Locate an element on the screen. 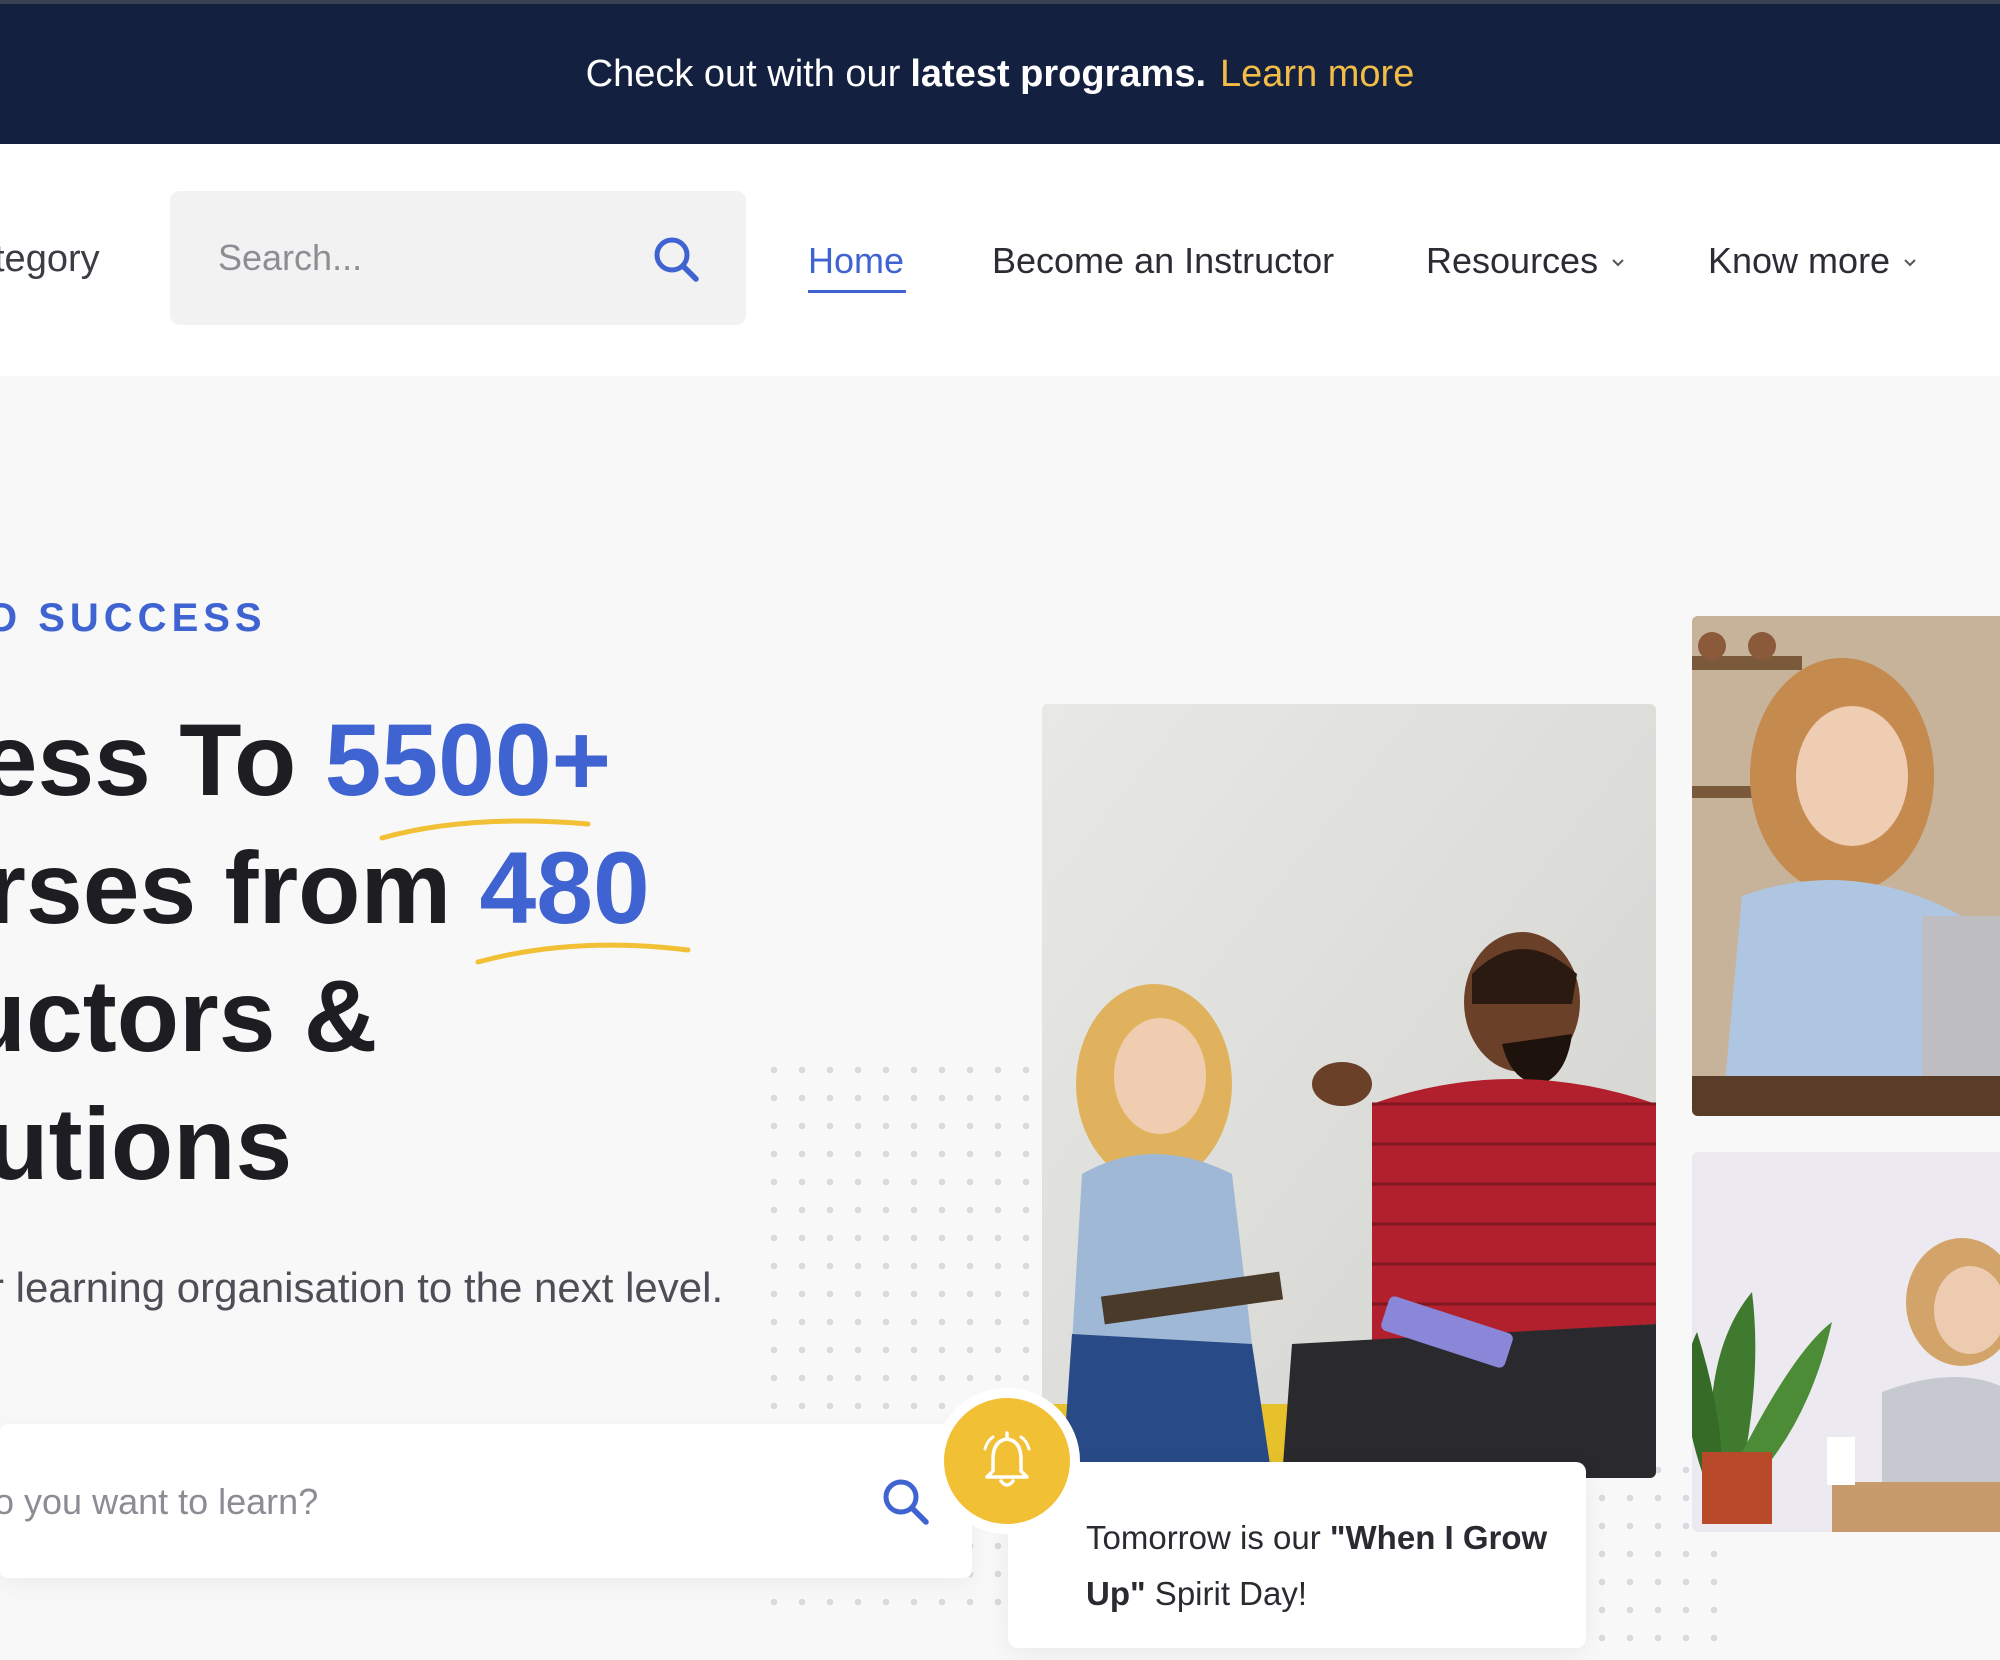  nav-search-box is located at coordinates (458, 258).